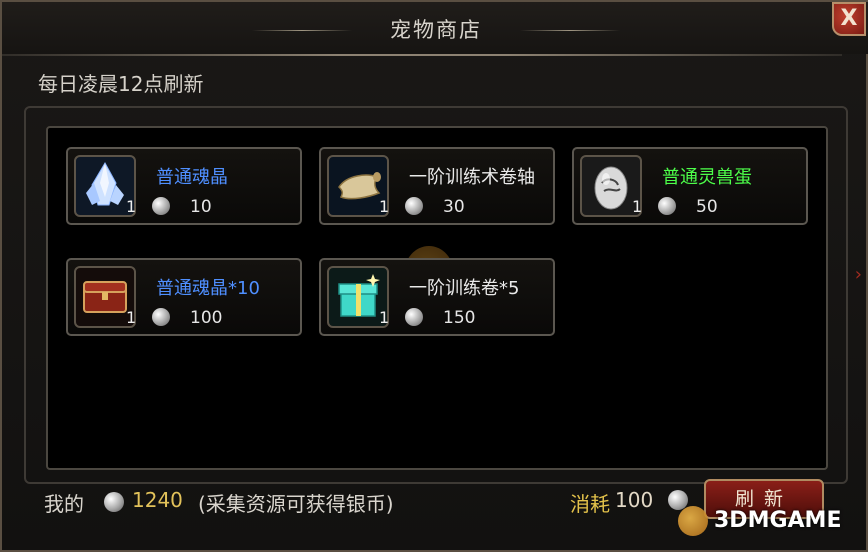 This screenshot has height=552, width=868. Describe the element at coordinates (64, 504) in the screenshot. I see `my-silver-label: 我的` at that location.